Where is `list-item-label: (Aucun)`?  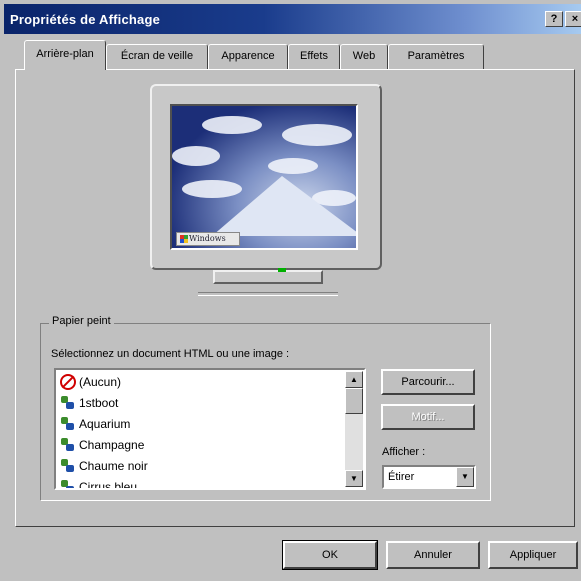
list-item-label: (Aucun) is located at coordinates (100, 382).